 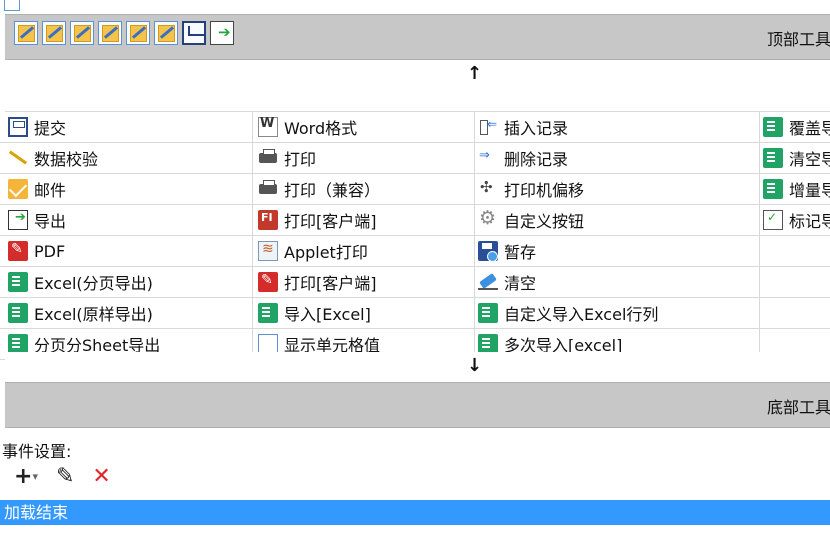 I want to click on grid-cell-print-client: 打印[客户端], so click(x=364, y=220).